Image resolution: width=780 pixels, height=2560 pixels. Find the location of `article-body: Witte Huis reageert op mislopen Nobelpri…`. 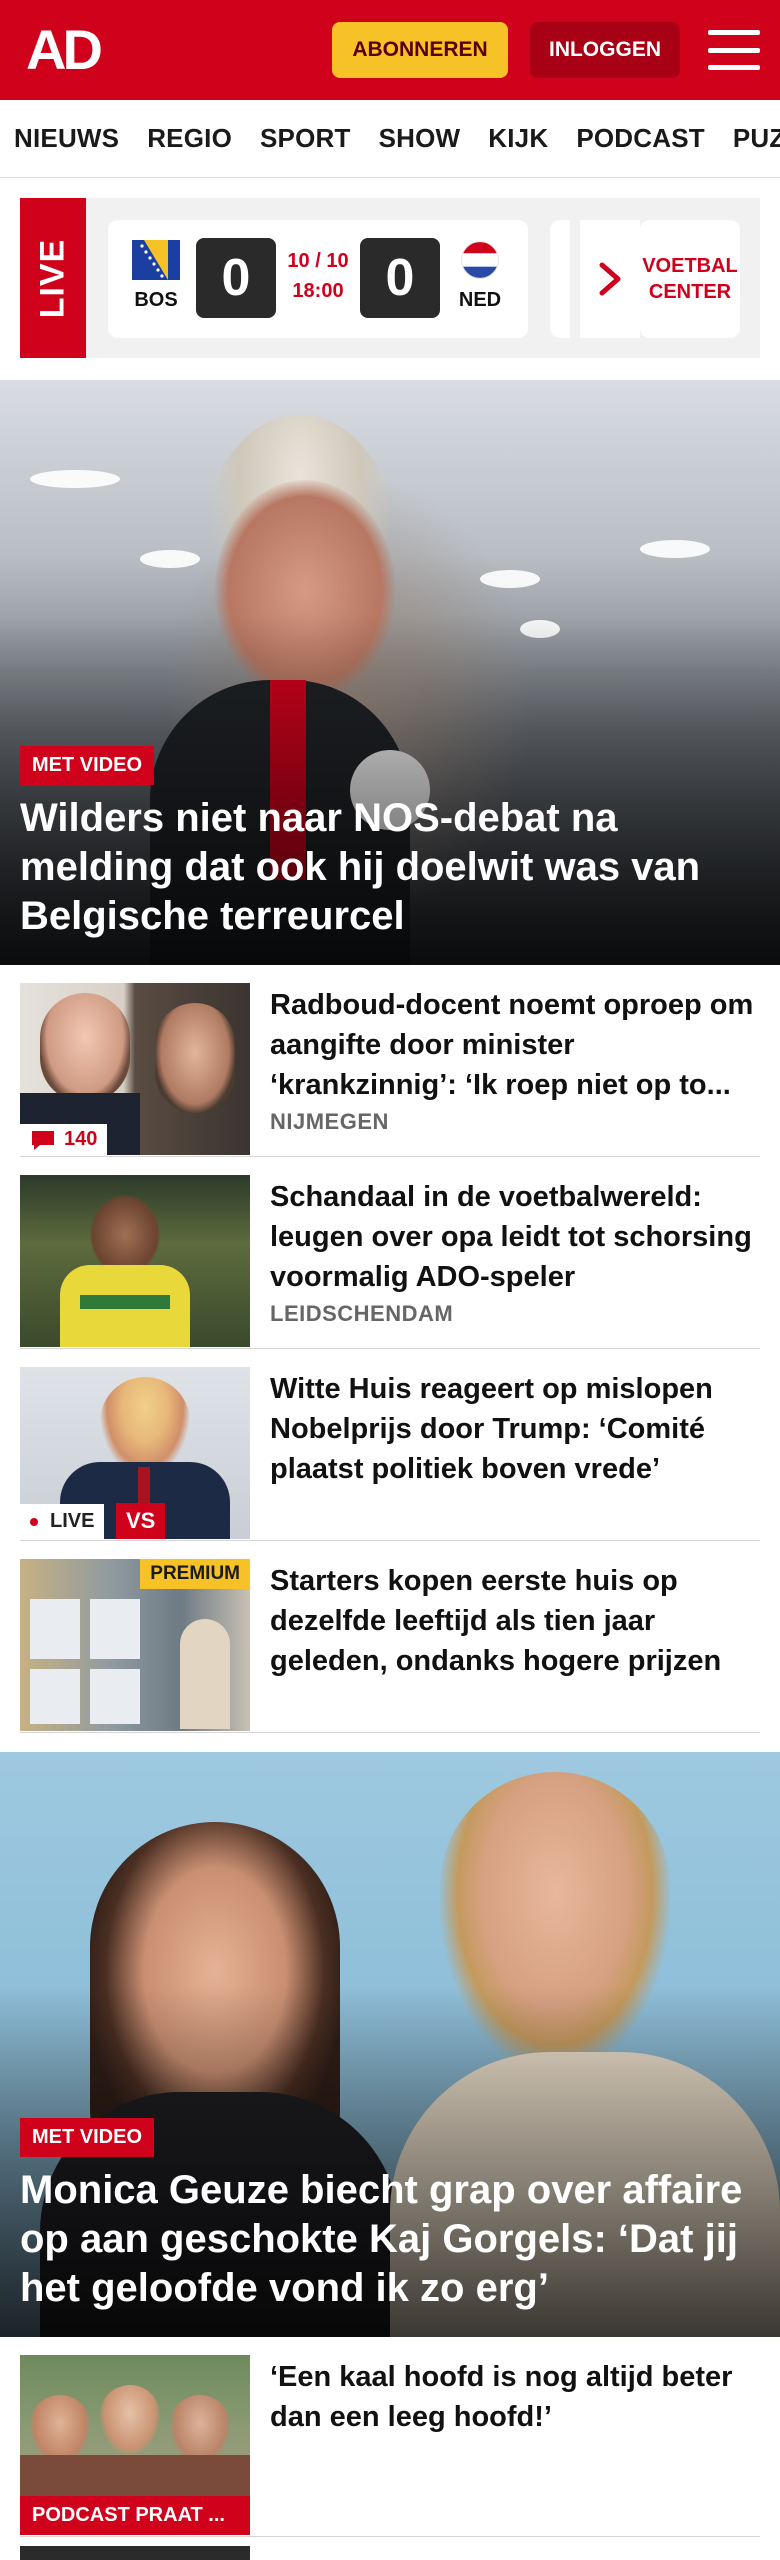

article-body: Witte Huis reageert op mislopen Nobelpri… is located at coordinates (515, 1429).